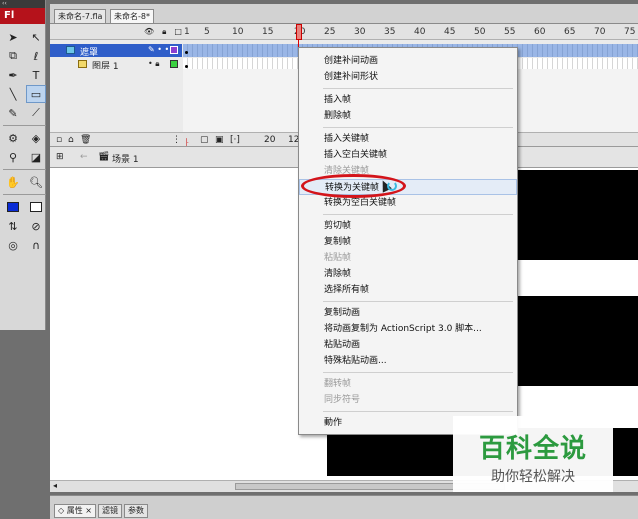 The height and width of the screenshot is (519, 638). What do you see at coordinates (84, 157) in the screenshot?
I see `back-arrow-icon: ←` at bounding box center [84, 157].